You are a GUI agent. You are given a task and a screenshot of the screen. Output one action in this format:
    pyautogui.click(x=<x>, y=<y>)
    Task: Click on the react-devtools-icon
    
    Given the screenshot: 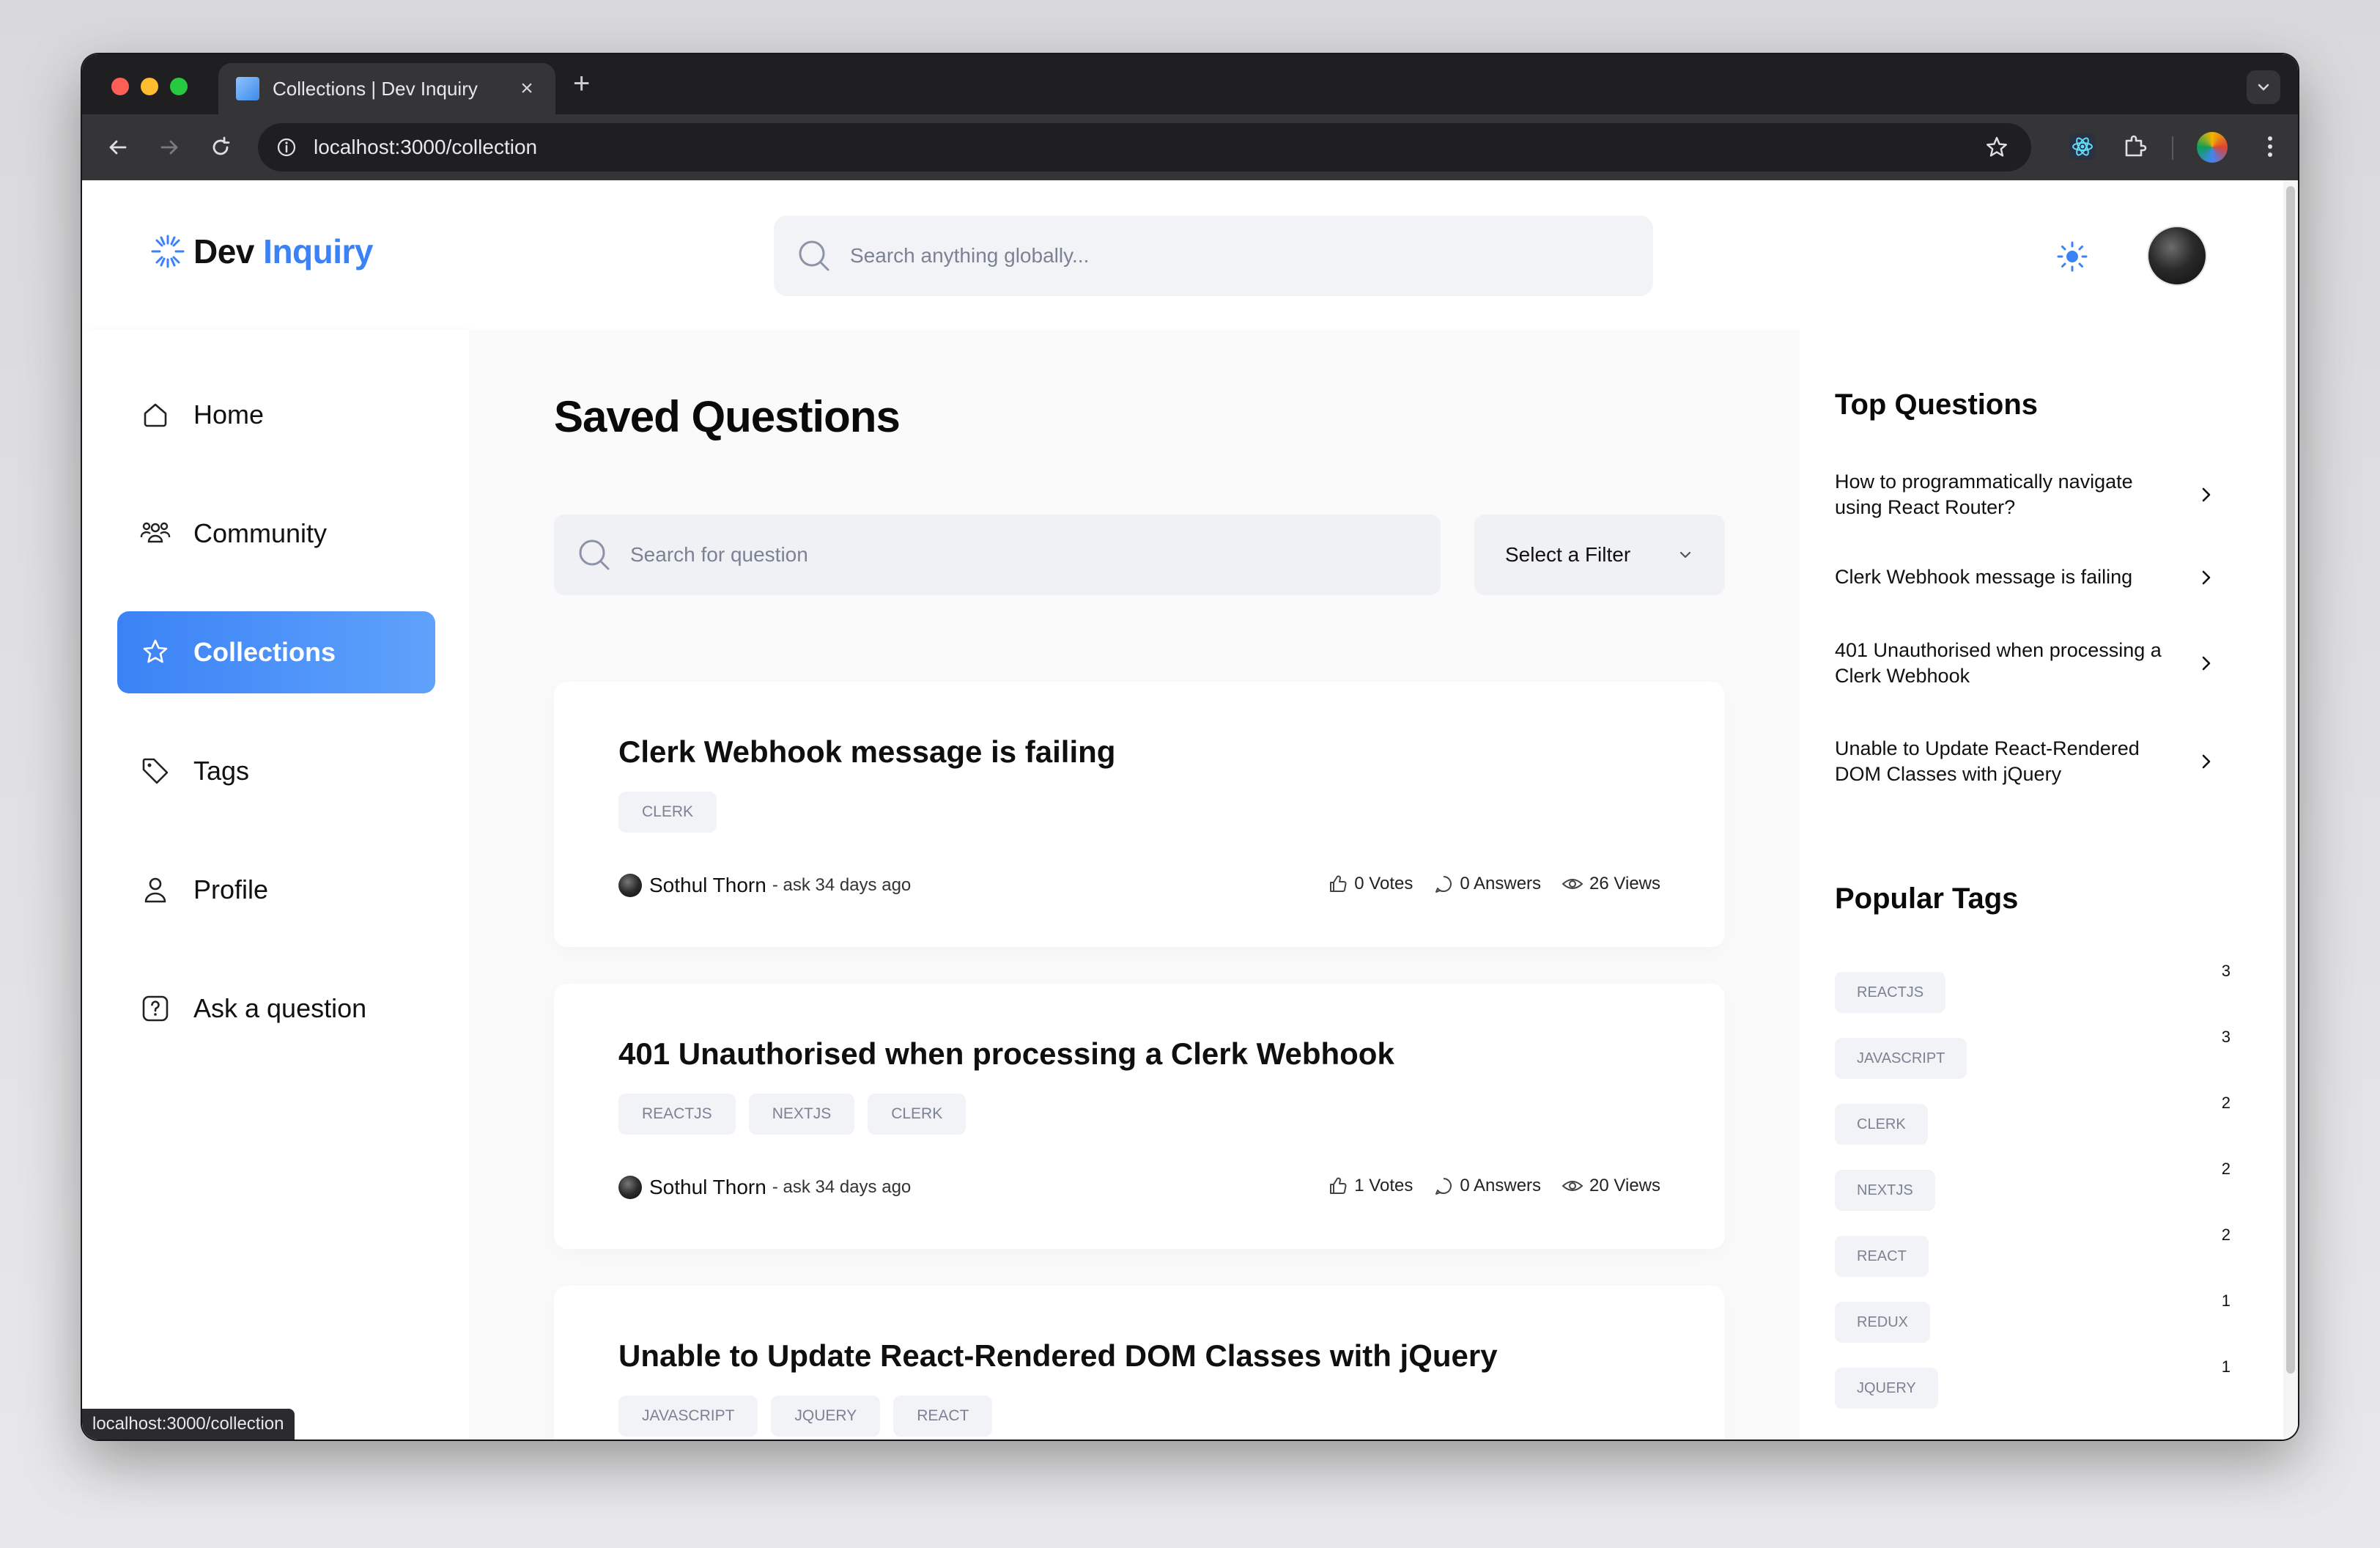 What is the action you would take?
    pyautogui.click(x=2082, y=146)
    